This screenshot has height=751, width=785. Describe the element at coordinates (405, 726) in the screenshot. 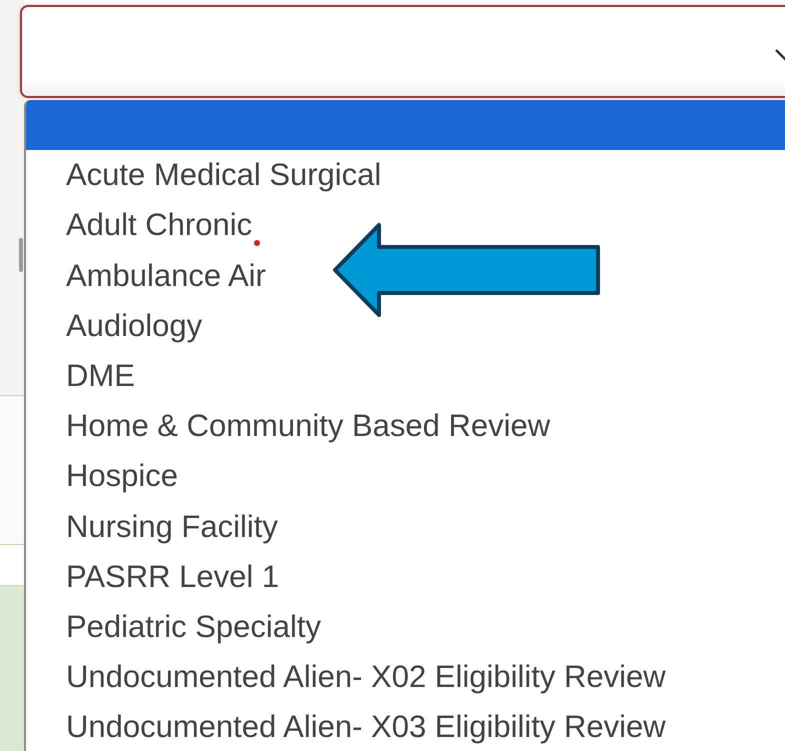

I see `dropdown-option: Undocumented Alien- X03 Eligibility Review` at that location.